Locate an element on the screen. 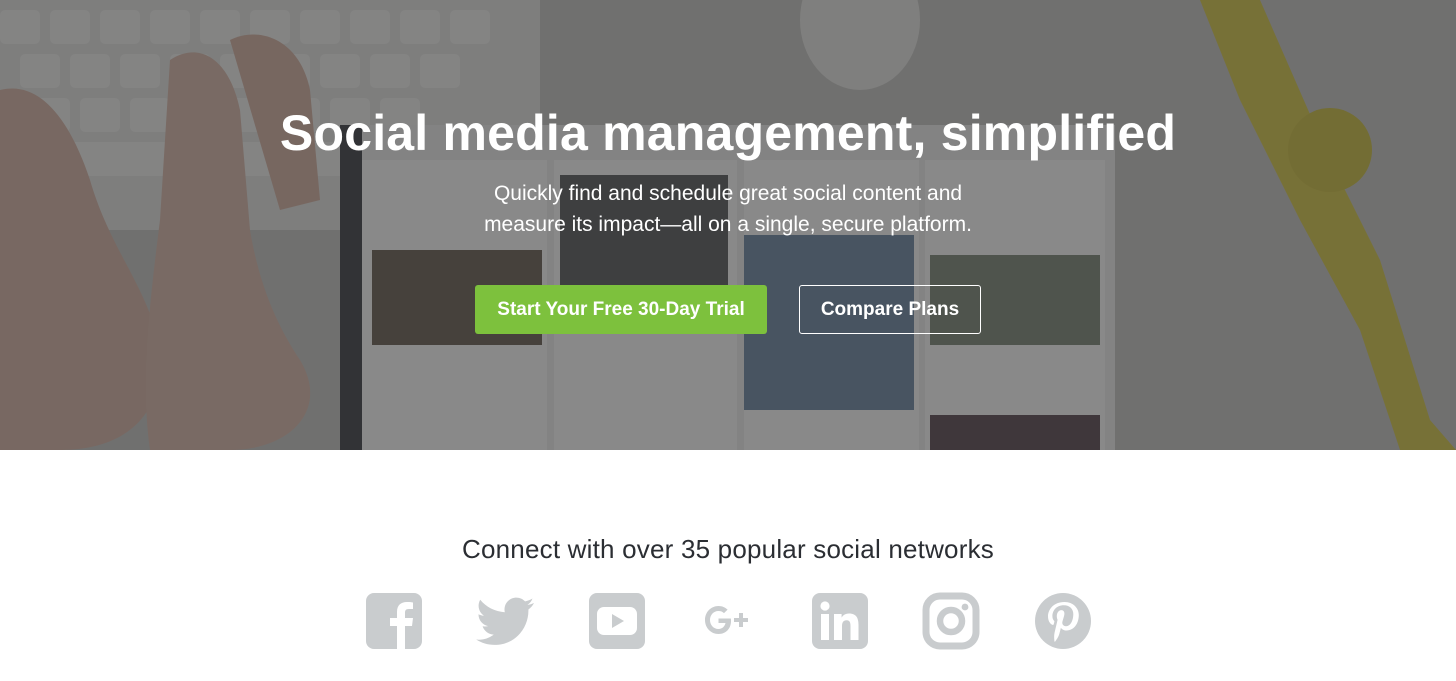  social-network-icons is located at coordinates (729, 621).